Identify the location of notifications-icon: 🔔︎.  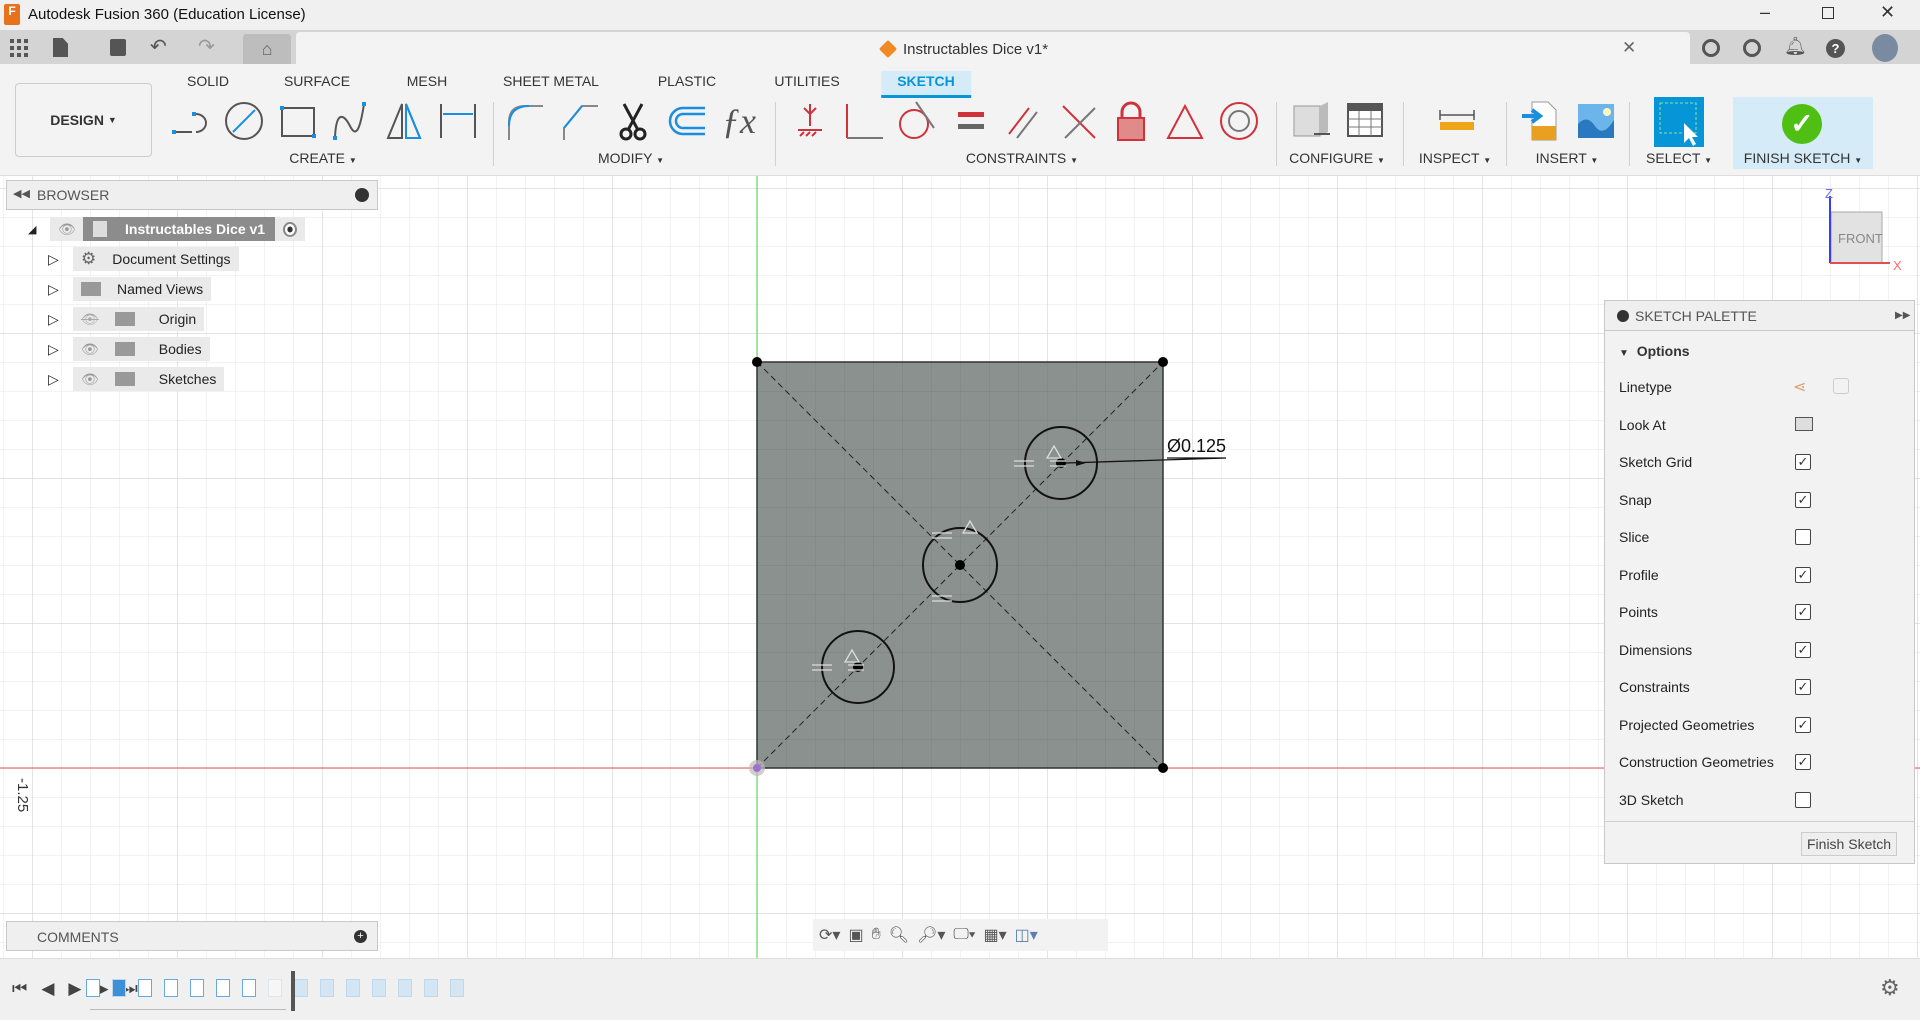
(1795, 46).